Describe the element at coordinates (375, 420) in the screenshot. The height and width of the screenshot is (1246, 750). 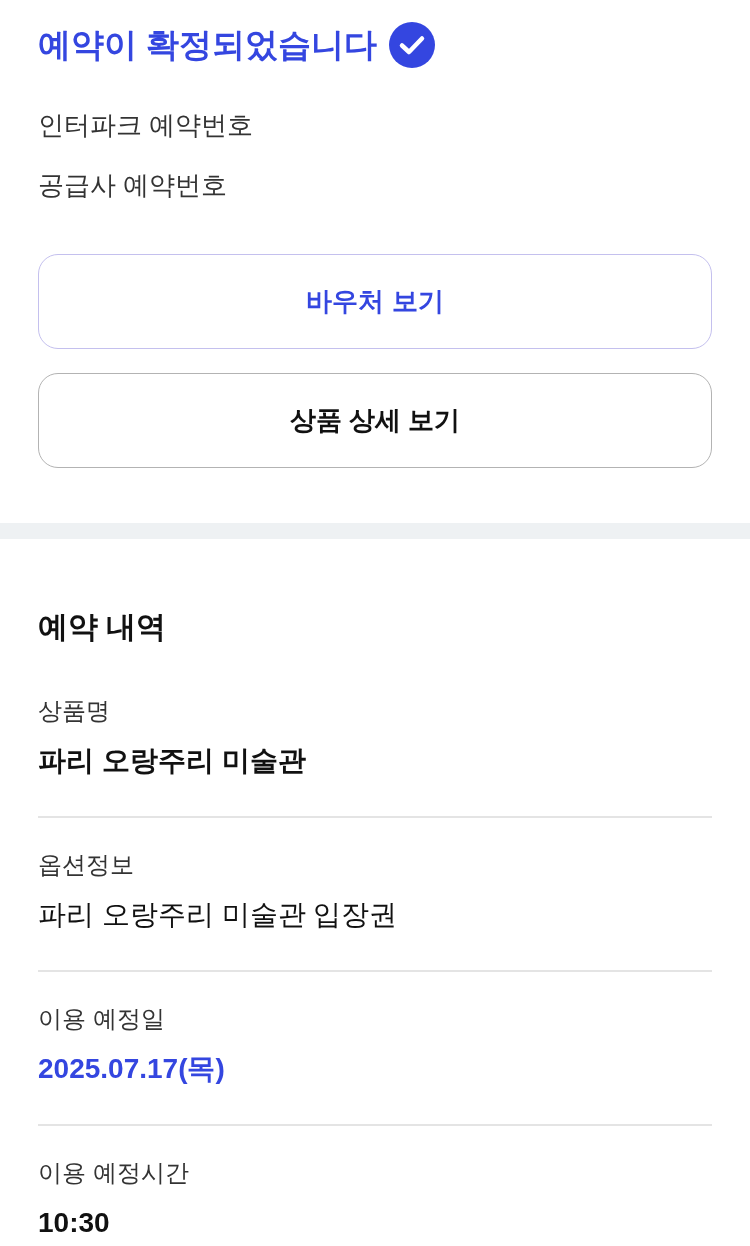
I see `product-detail-button: 상품 상세 보기` at that location.